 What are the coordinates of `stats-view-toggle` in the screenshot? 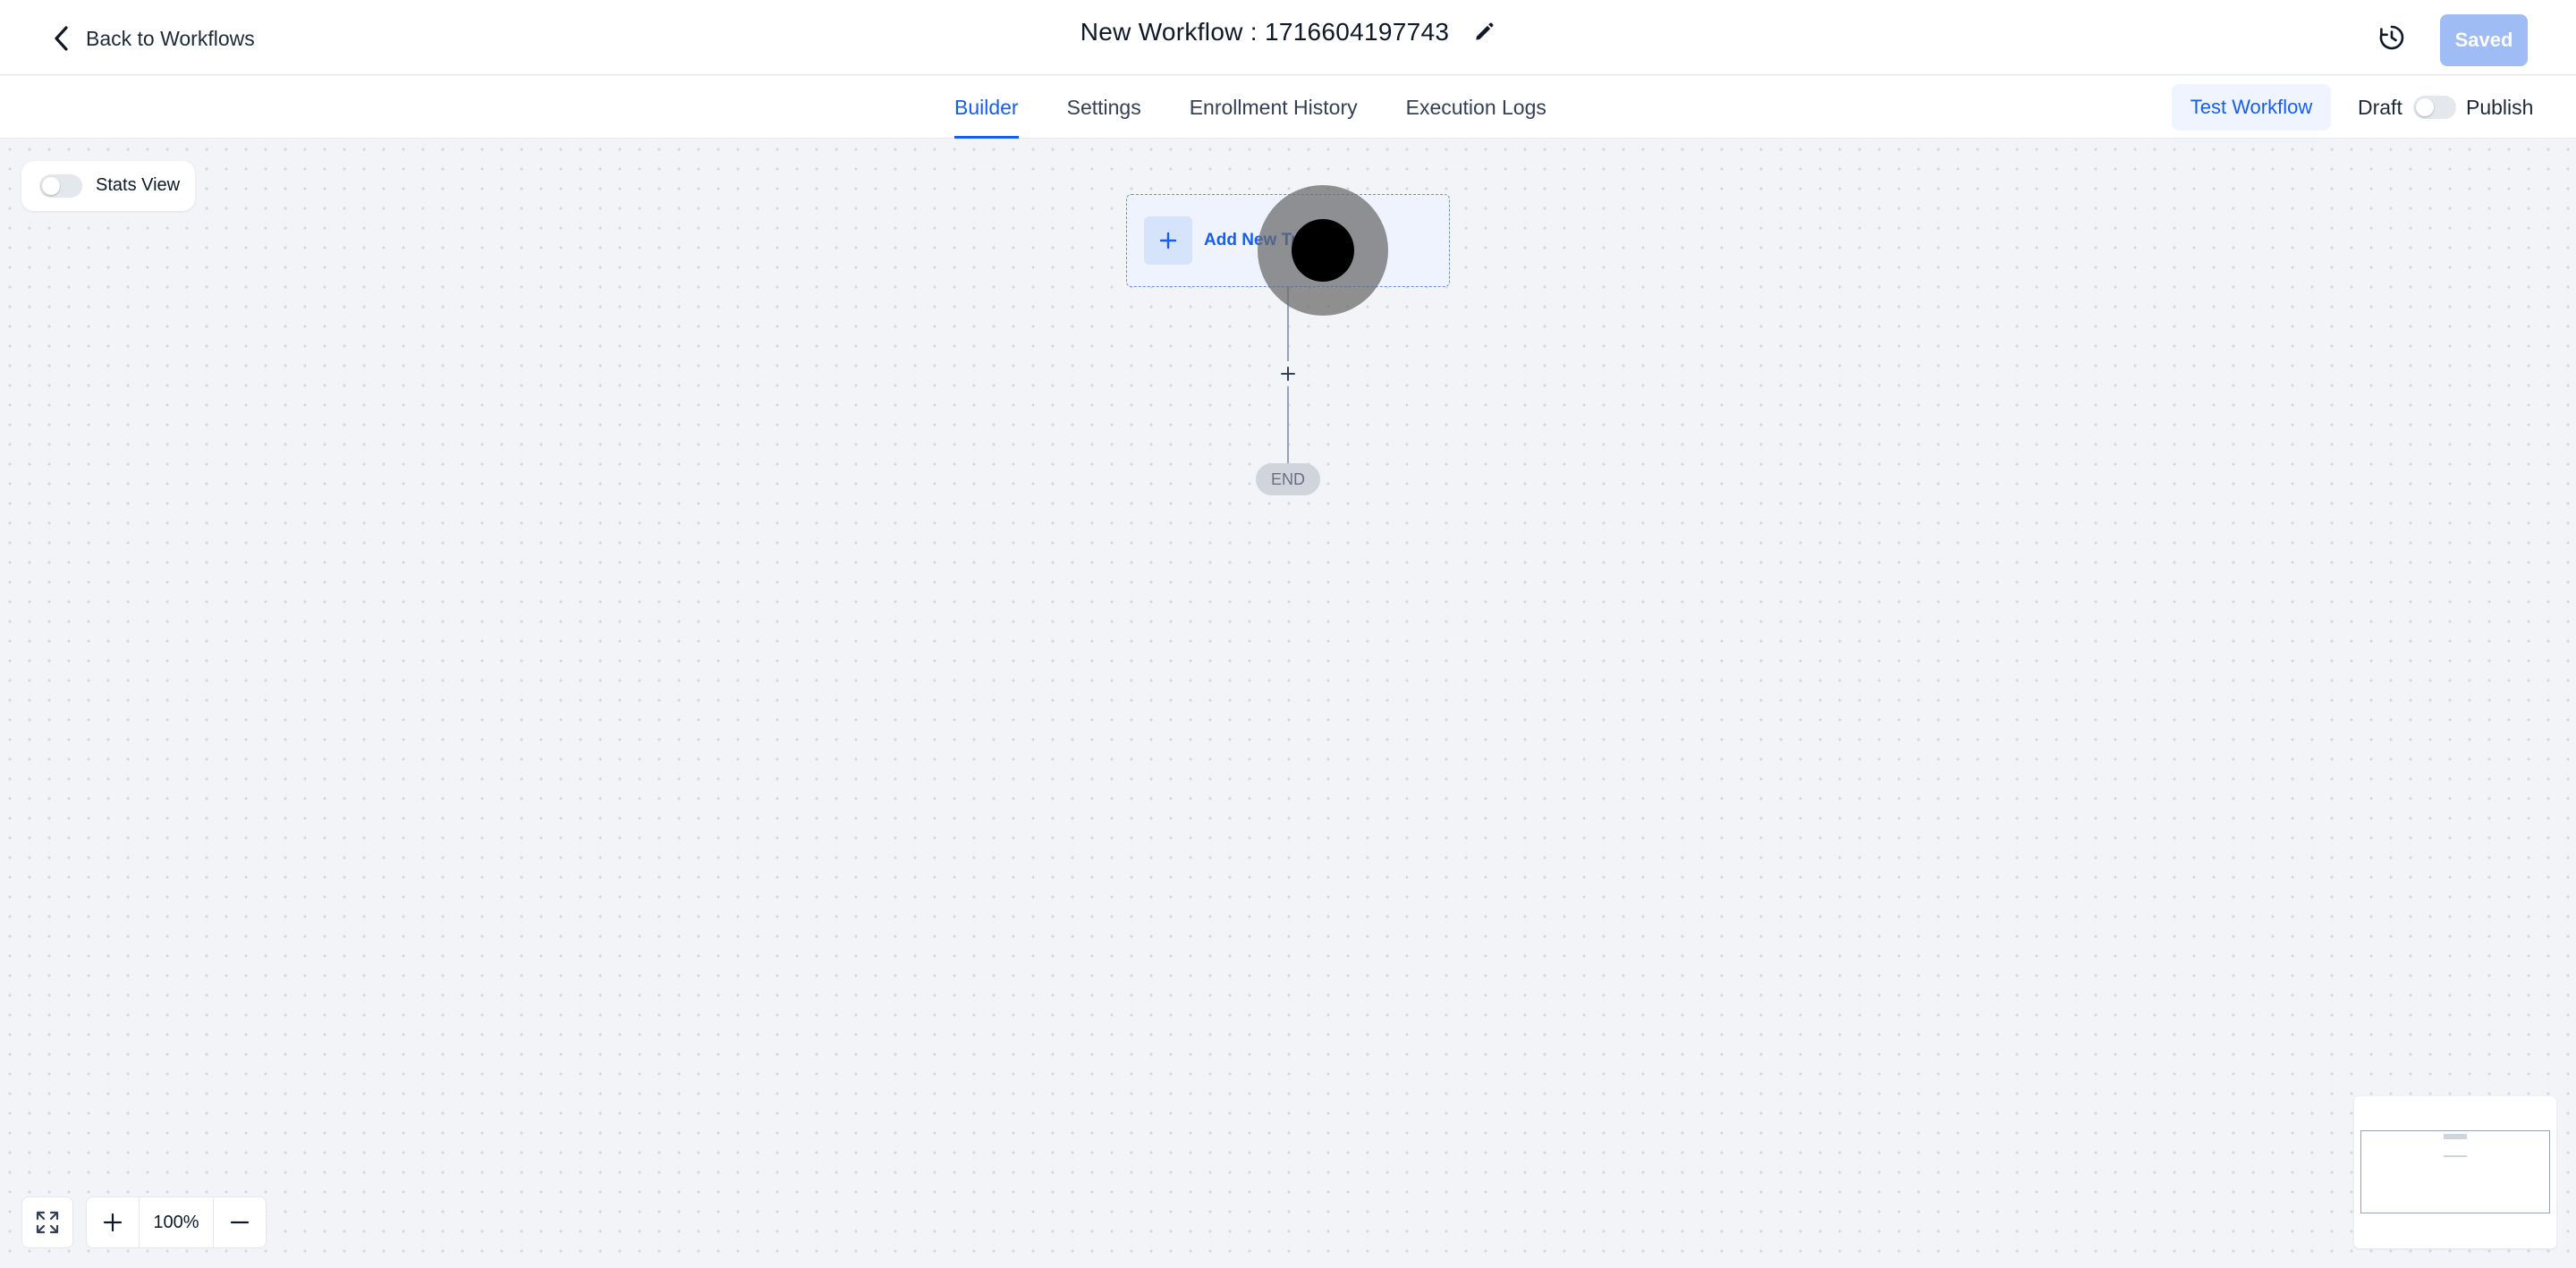 It's located at (60, 186).